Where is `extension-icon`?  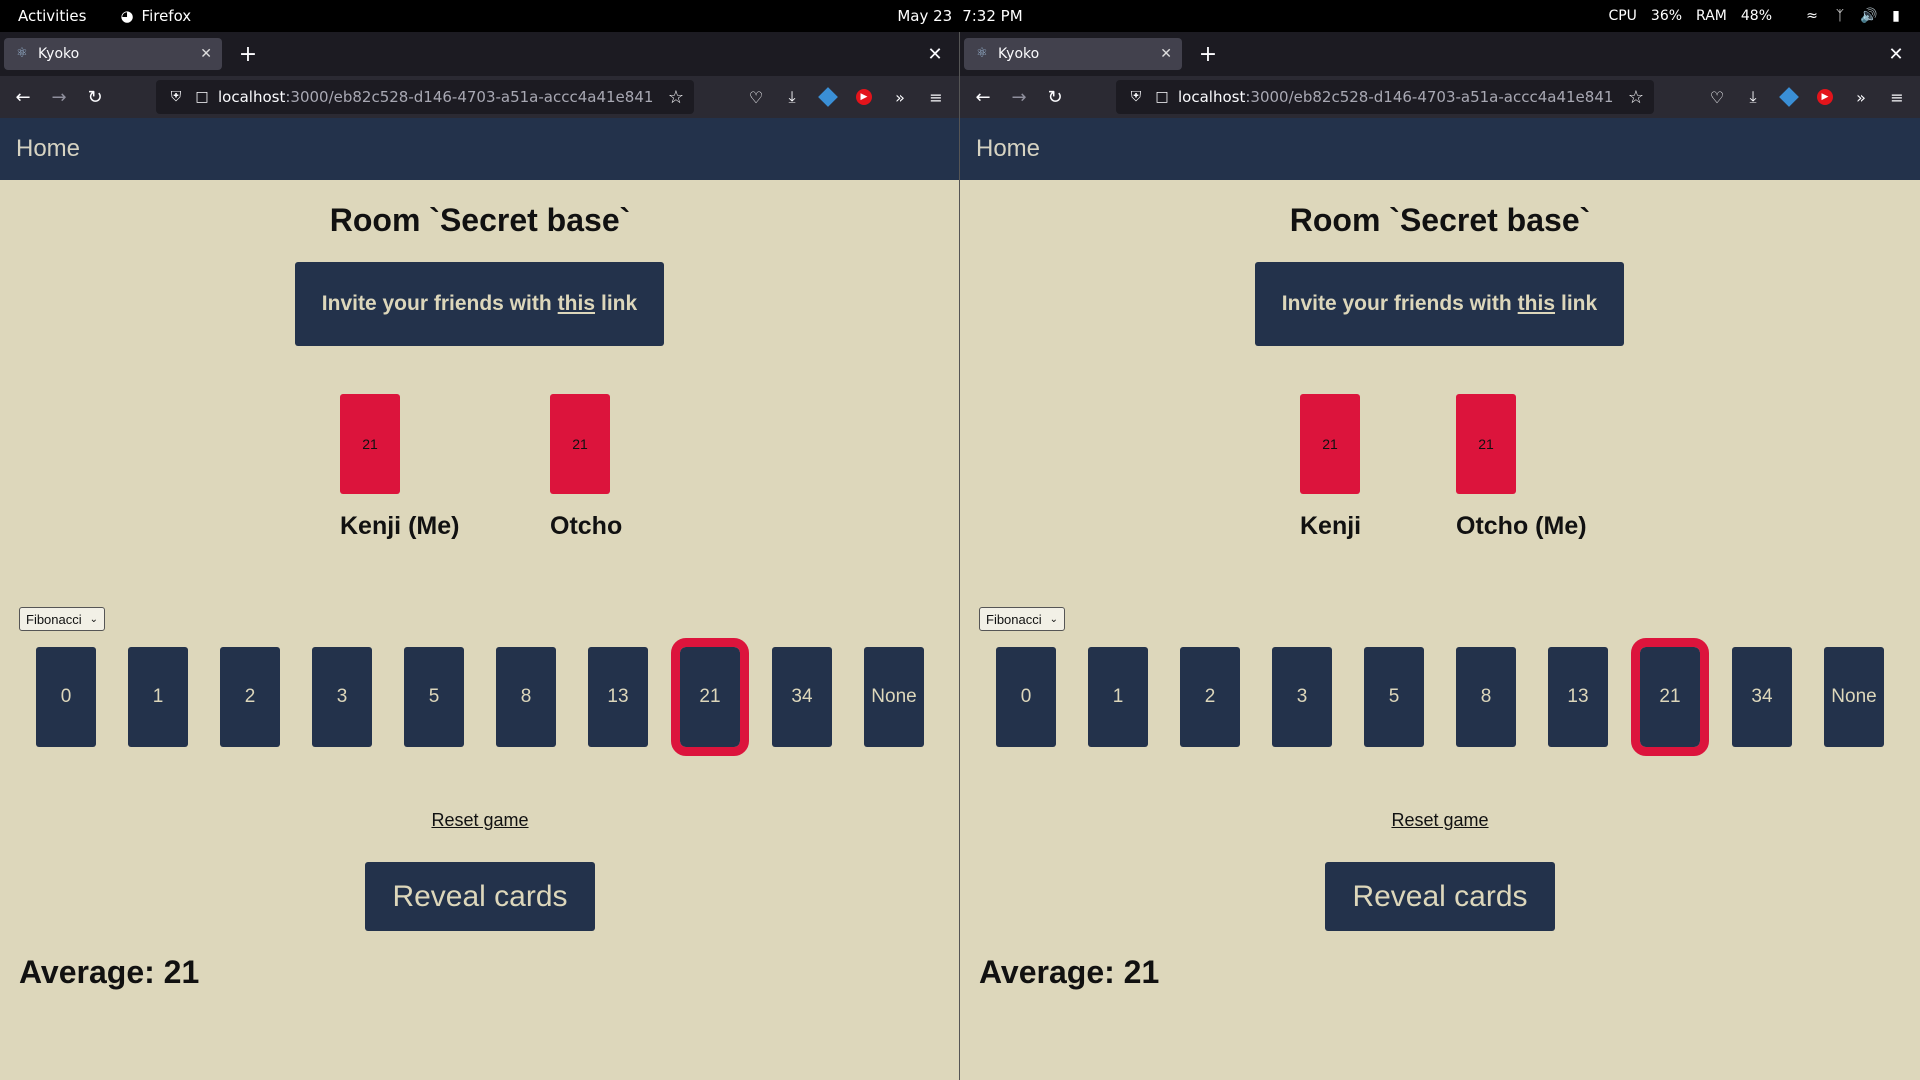
extension-icon is located at coordinates (1789, 97).